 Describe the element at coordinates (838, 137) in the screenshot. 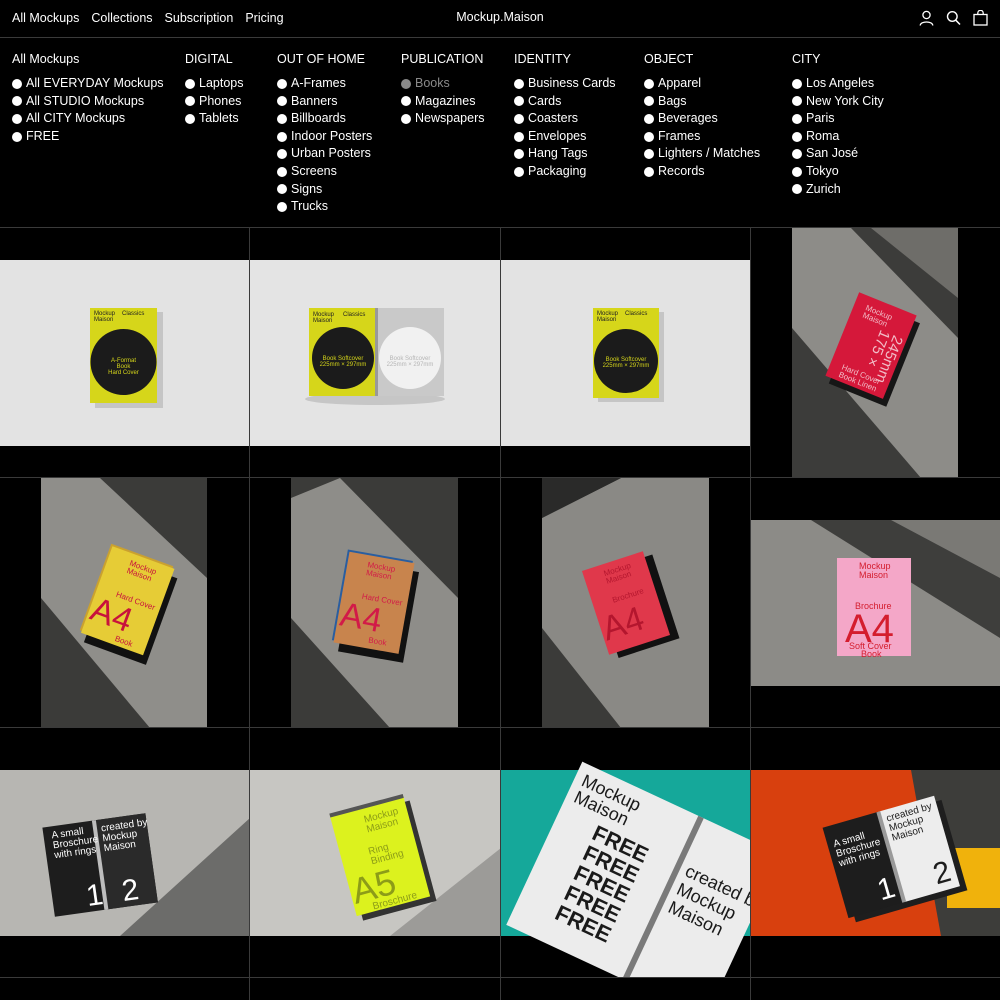

I see `menu-item-roma: Roma` at that location.